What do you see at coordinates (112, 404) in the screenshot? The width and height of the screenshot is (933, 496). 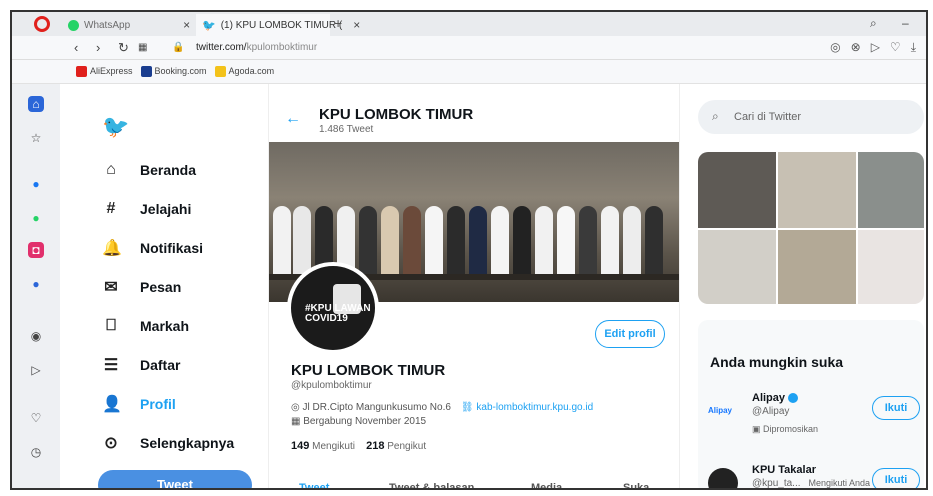 I see `person-icon: 👤` at bounding box center [112, 404].